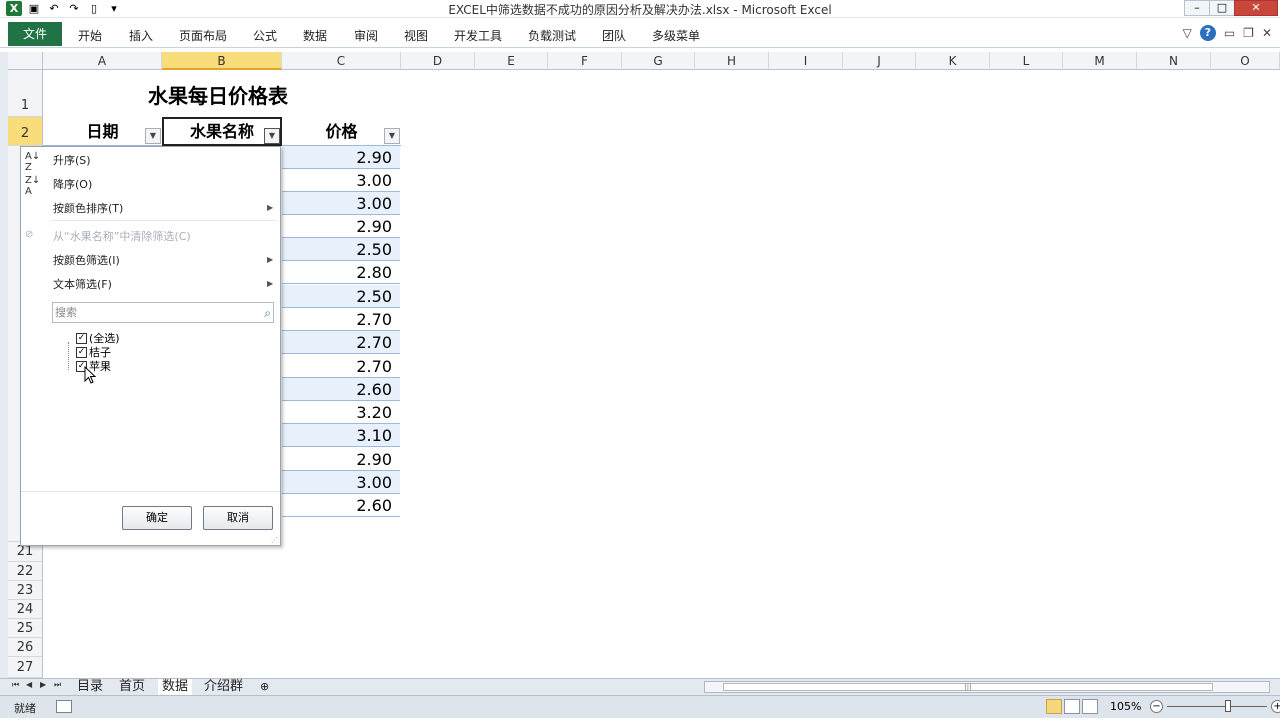  I want to click on filter-dropdown-fruit-name: ▼, so click(272, 136).